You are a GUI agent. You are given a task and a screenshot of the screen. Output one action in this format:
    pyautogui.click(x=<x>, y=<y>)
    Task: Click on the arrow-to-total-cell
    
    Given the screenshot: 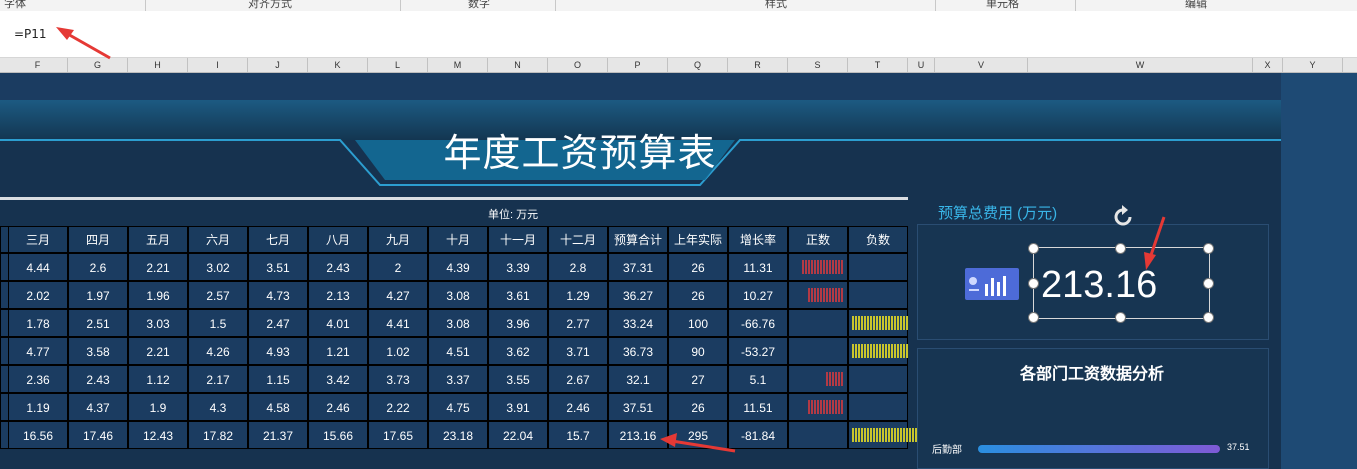 What is the action you would take?
    pyautogui.click(x=703, y=446)
    